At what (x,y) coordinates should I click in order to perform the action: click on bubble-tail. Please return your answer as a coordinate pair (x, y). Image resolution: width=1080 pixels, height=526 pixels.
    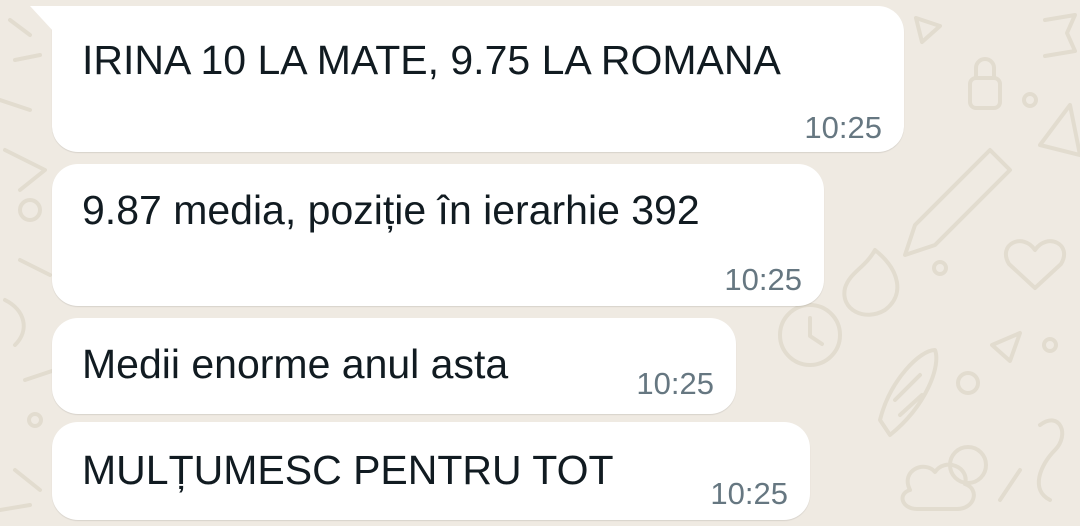
    Looking at the image, I should click on (42, 19).